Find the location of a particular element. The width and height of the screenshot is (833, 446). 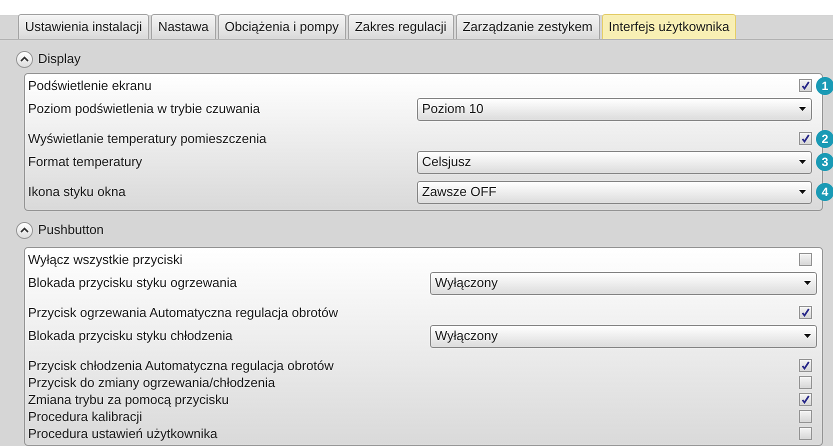

setting-label: Poziom podświetlenia w trybie czuwania is located at coordinates (144, 109).